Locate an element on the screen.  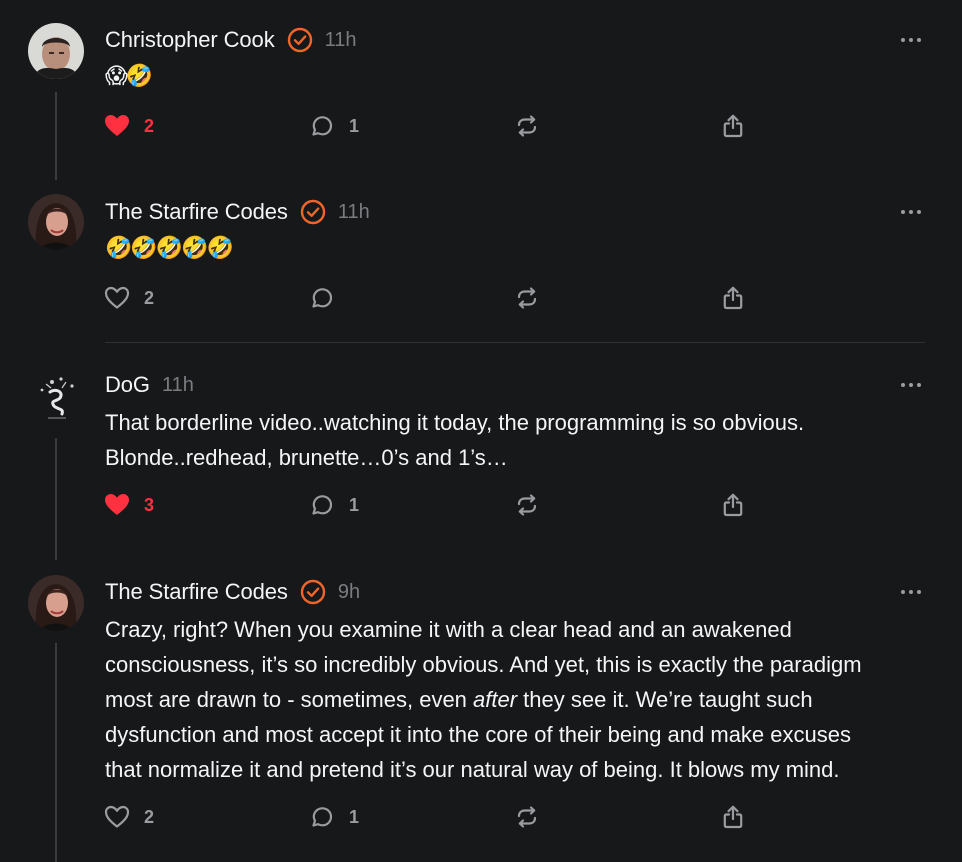
like-button: 3 is located at coordinates (129, 505).